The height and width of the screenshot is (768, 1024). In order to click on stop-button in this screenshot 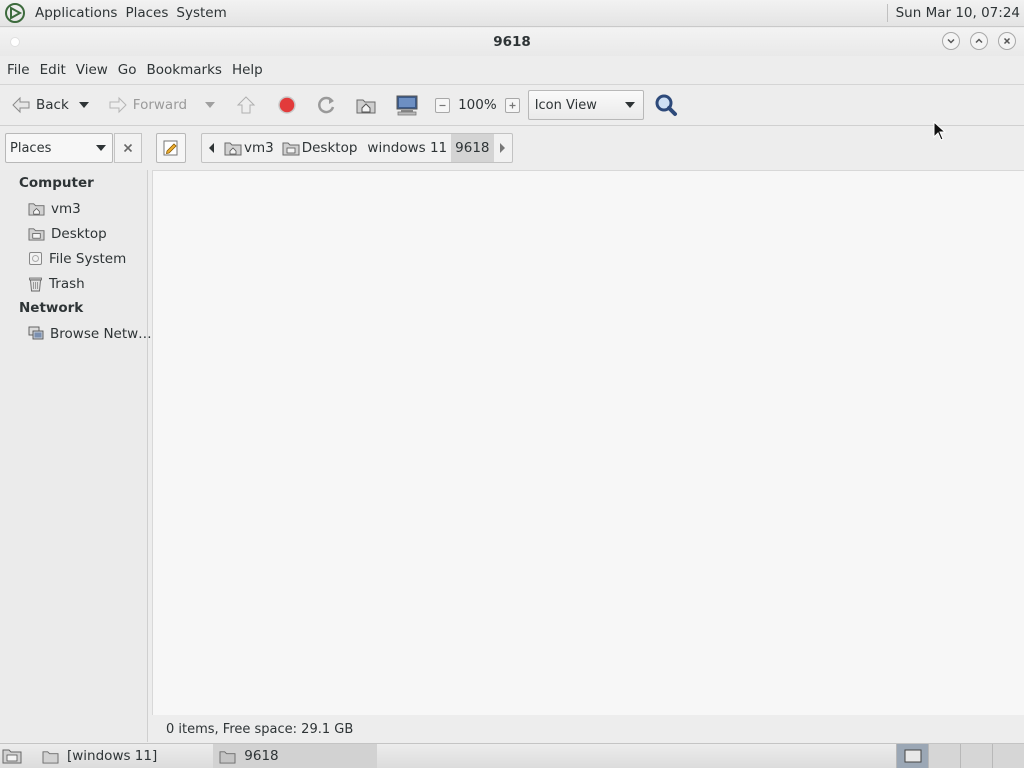, I will do `click(287, 105)`.